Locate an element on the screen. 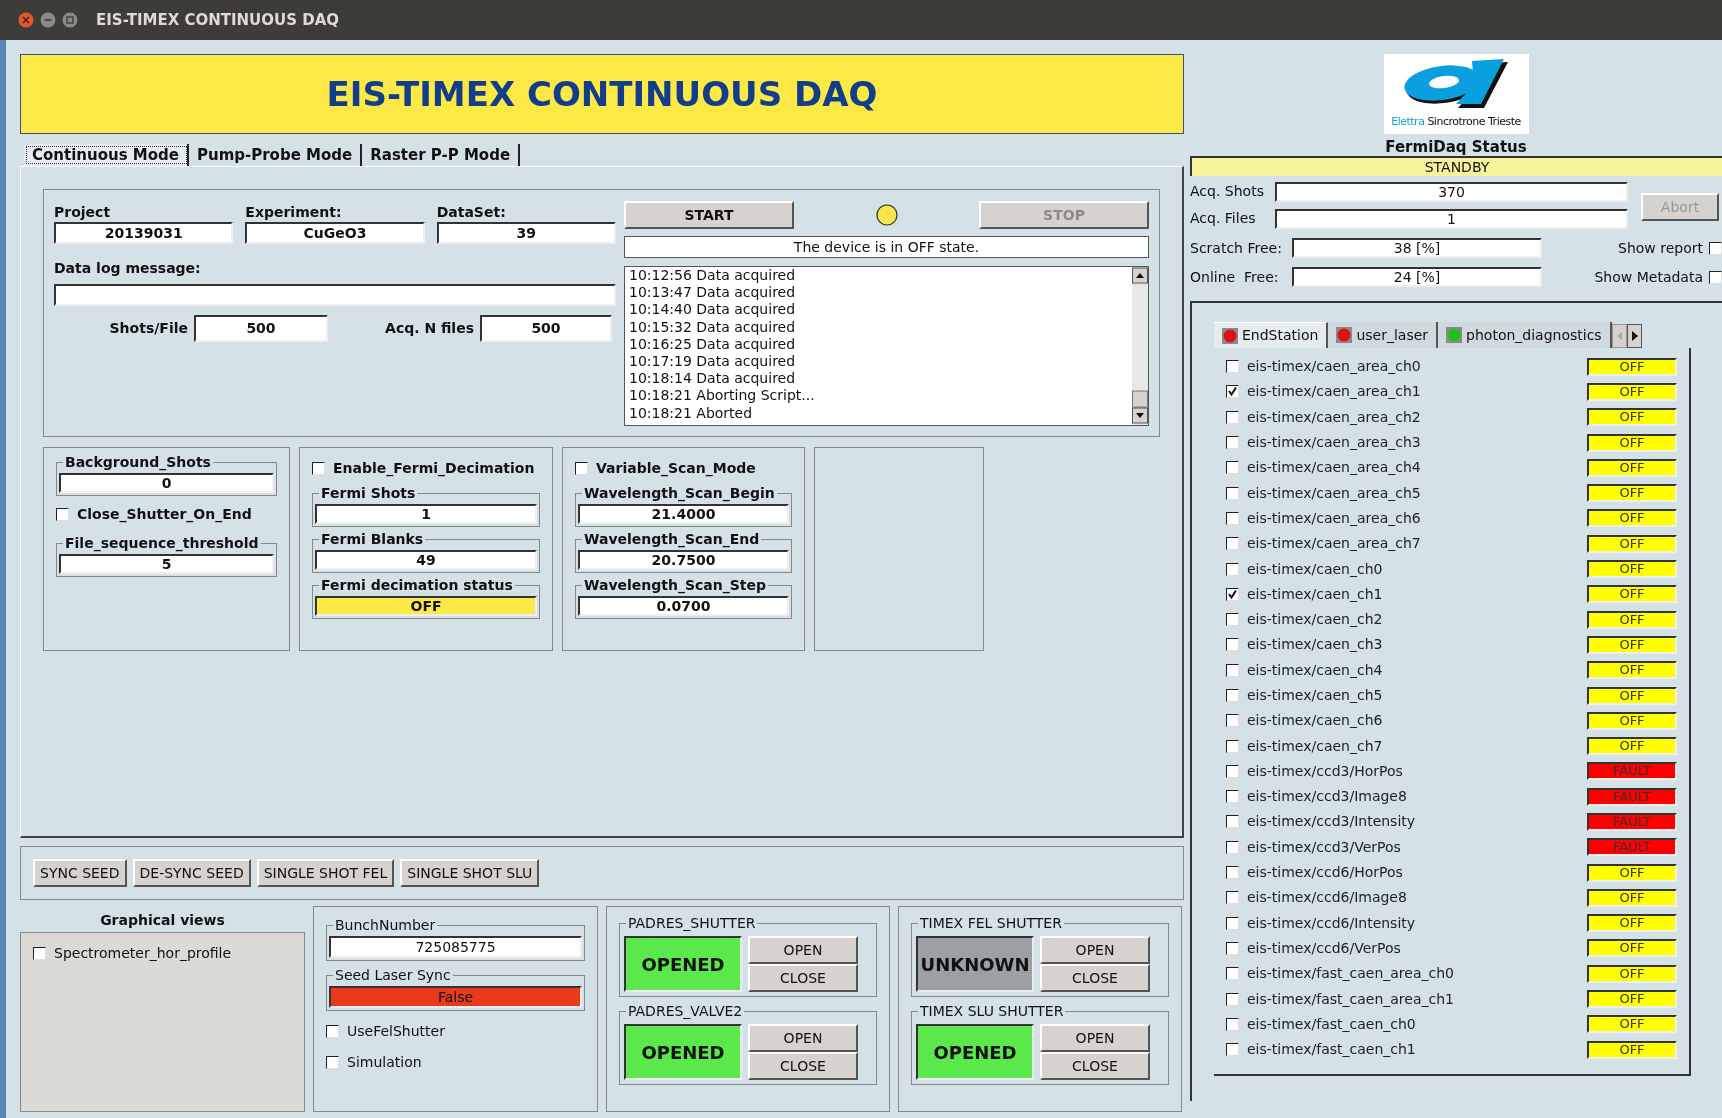 The image size is (1722, 1118). device-name: eis-timex/caen_area_ch5 is located at coordinates (1334, 493).